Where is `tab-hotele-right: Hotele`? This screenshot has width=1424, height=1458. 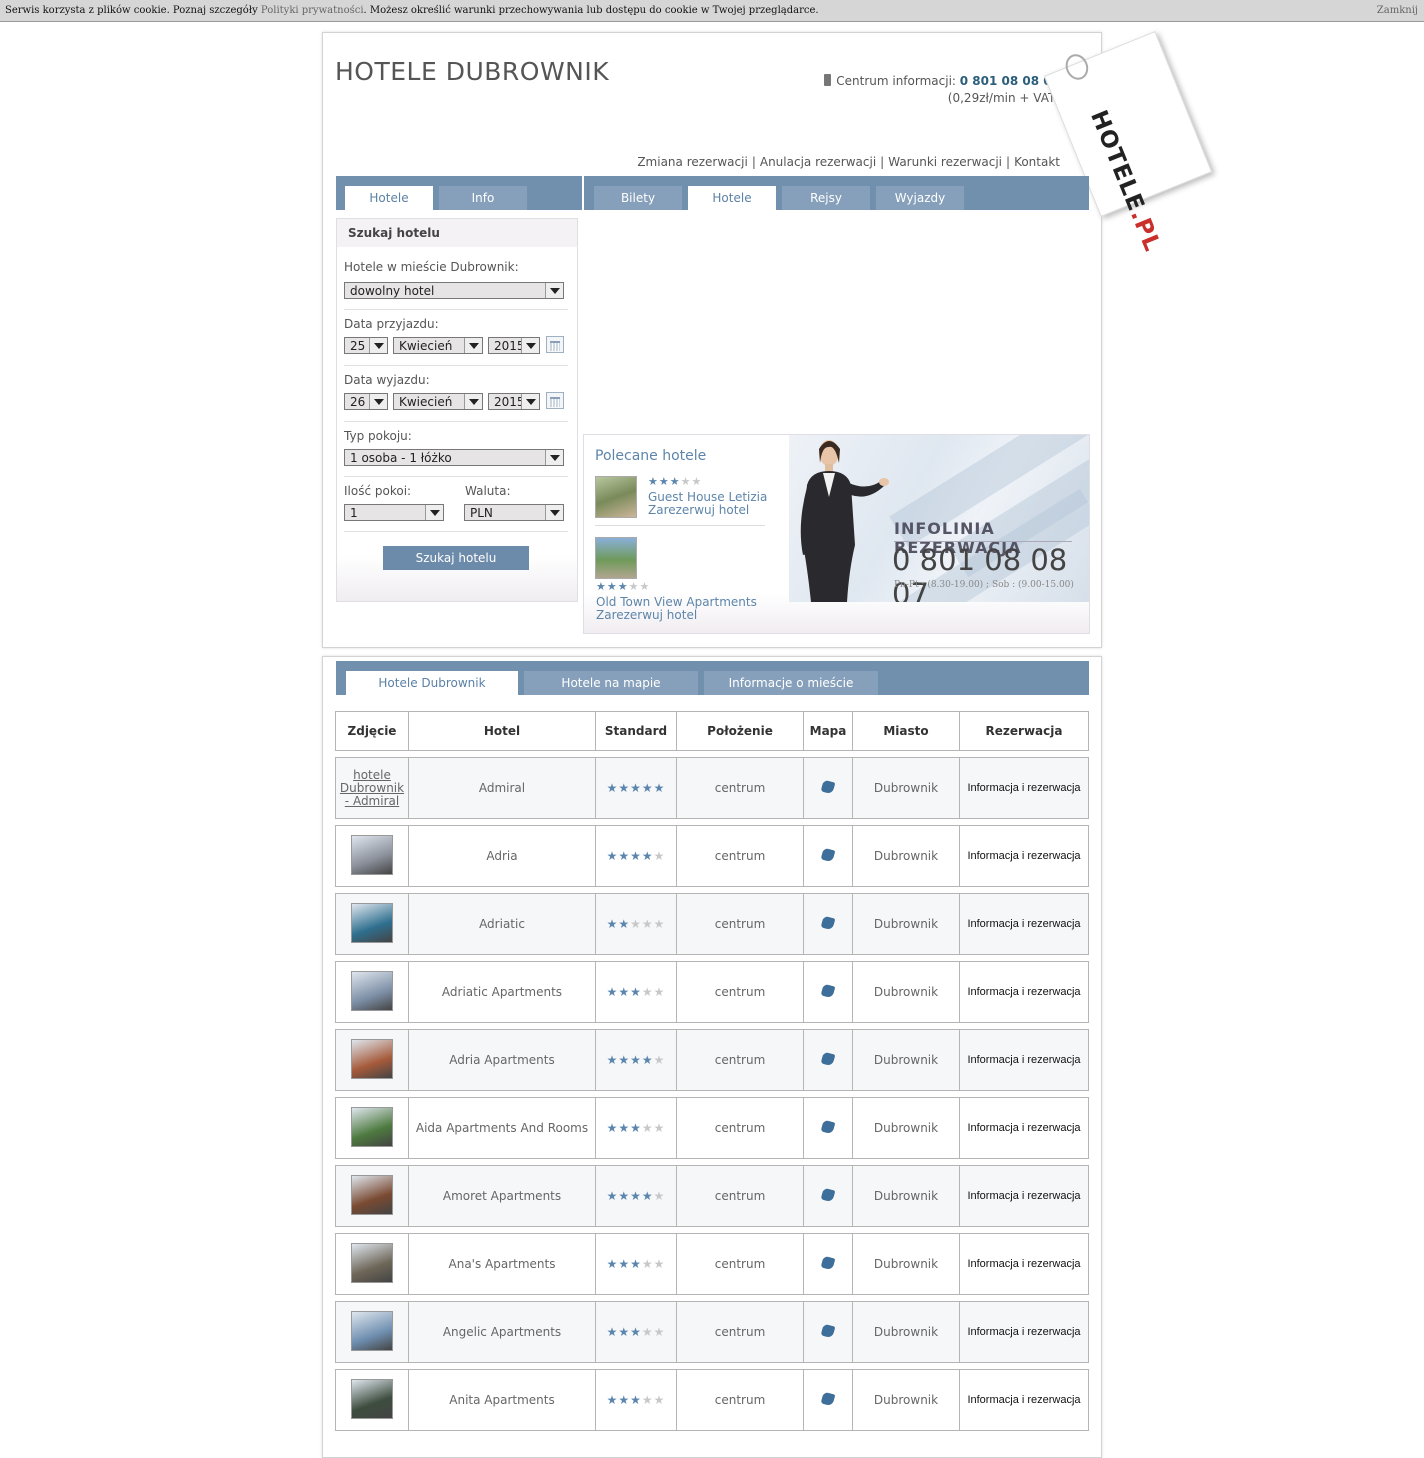 tab-hotele-right: Hotele is located at coordinates (732, 198).